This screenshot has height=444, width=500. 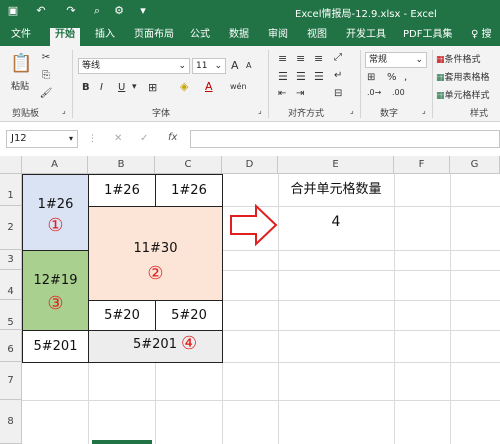 What do you see at coordinates (119, 11) in the screenshot?
I see `customize-icon: ⚙` at bounding box center [119, 11].